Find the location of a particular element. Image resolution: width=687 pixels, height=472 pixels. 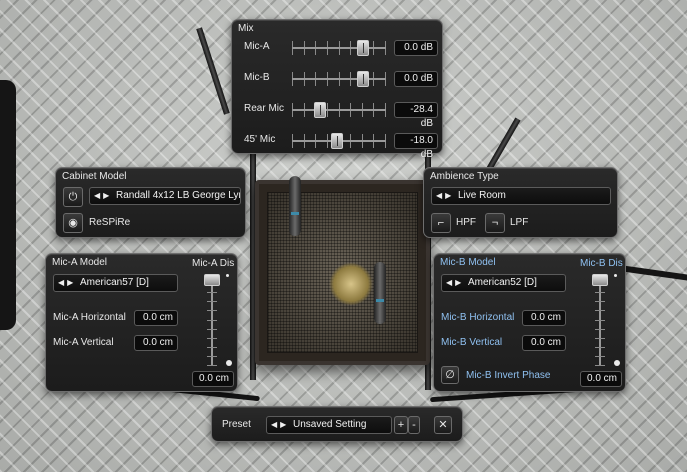

mic-b-distance-label: Mic-B Dis is located at coordinates (601, 263).